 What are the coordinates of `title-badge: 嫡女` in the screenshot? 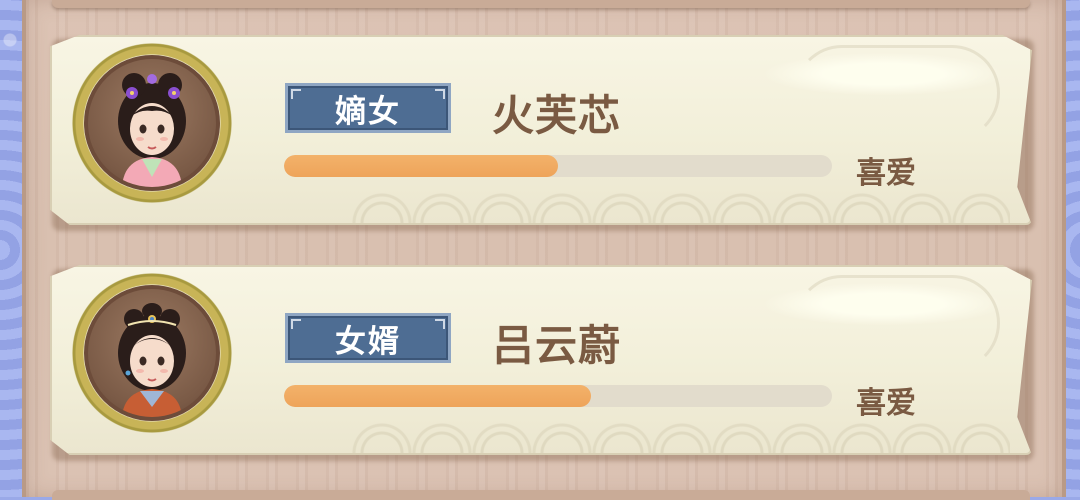 It's located at (368, 108).